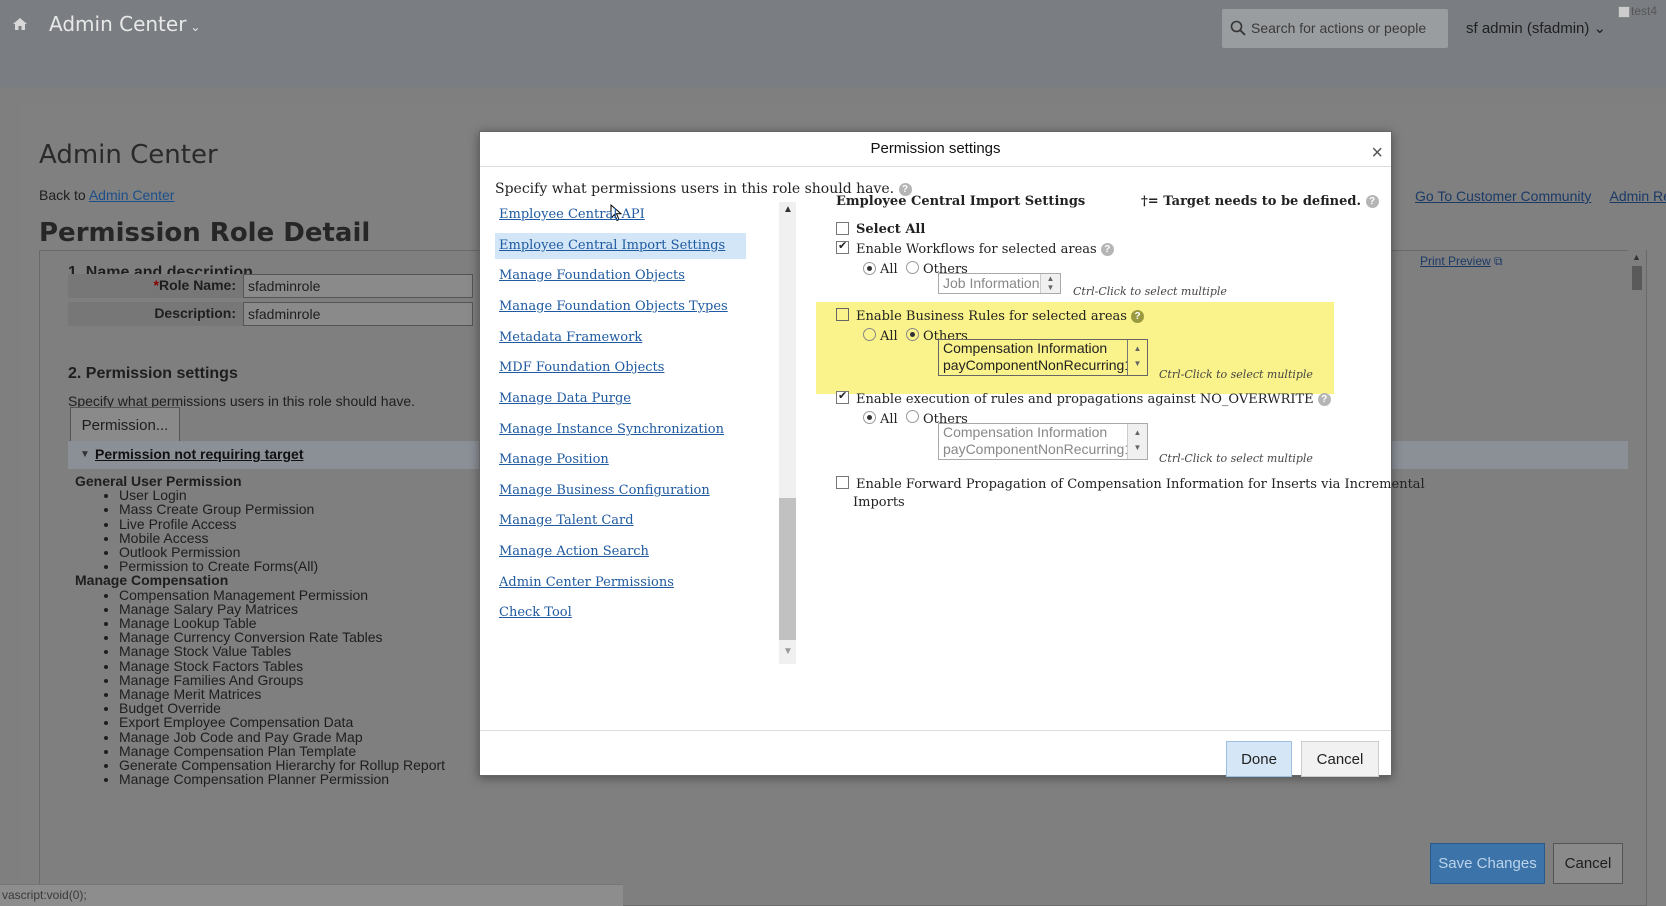 The width and height of the screenshot is (1666, 906). I want to click on customer-community-link: Go To Customer Community, so click(1503, 196).